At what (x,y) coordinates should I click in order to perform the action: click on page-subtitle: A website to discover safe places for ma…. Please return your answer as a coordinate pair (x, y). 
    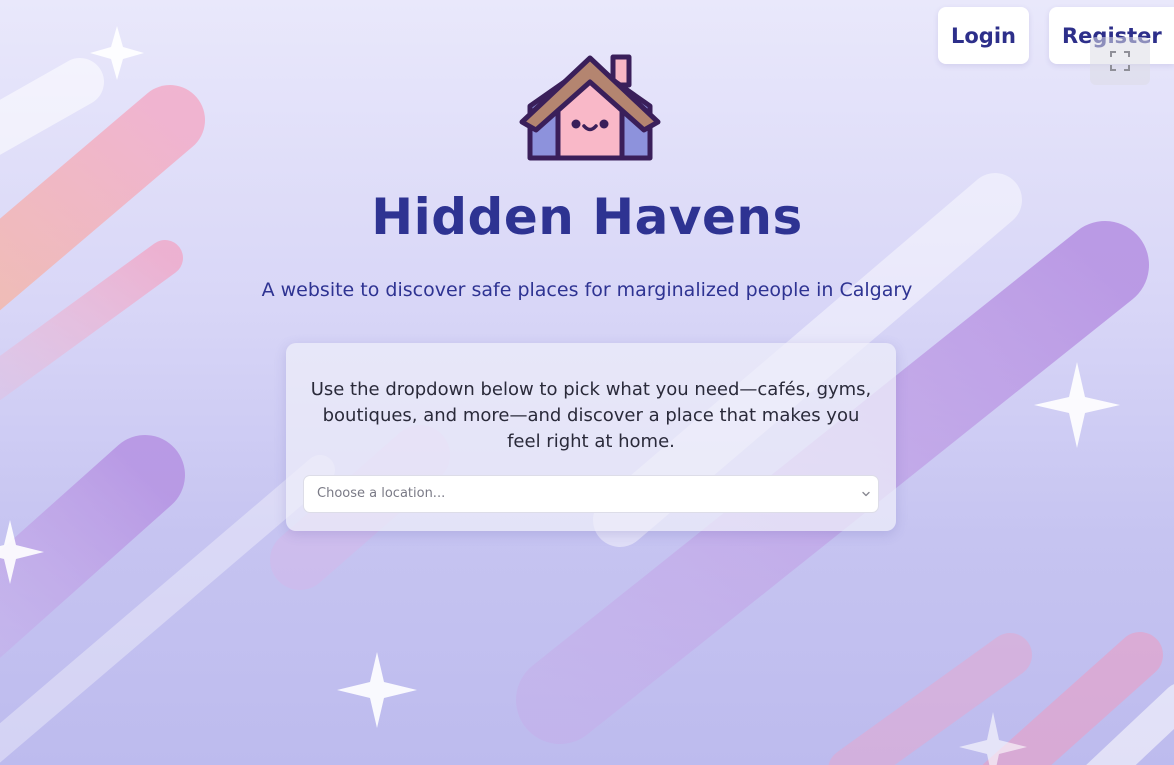
    Looking at the image, I should click on (587, 290).